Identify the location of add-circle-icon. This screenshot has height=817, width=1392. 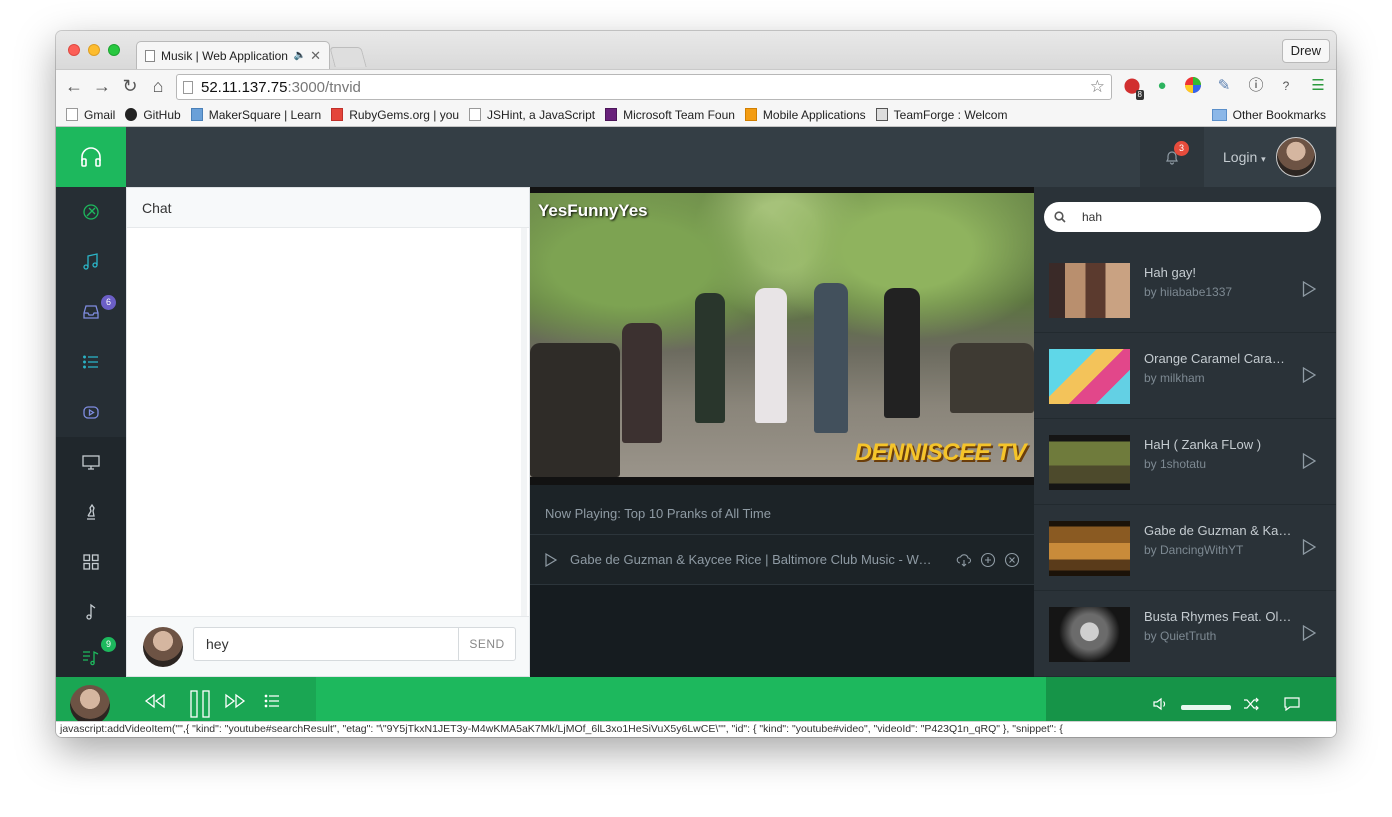
(988, 560).